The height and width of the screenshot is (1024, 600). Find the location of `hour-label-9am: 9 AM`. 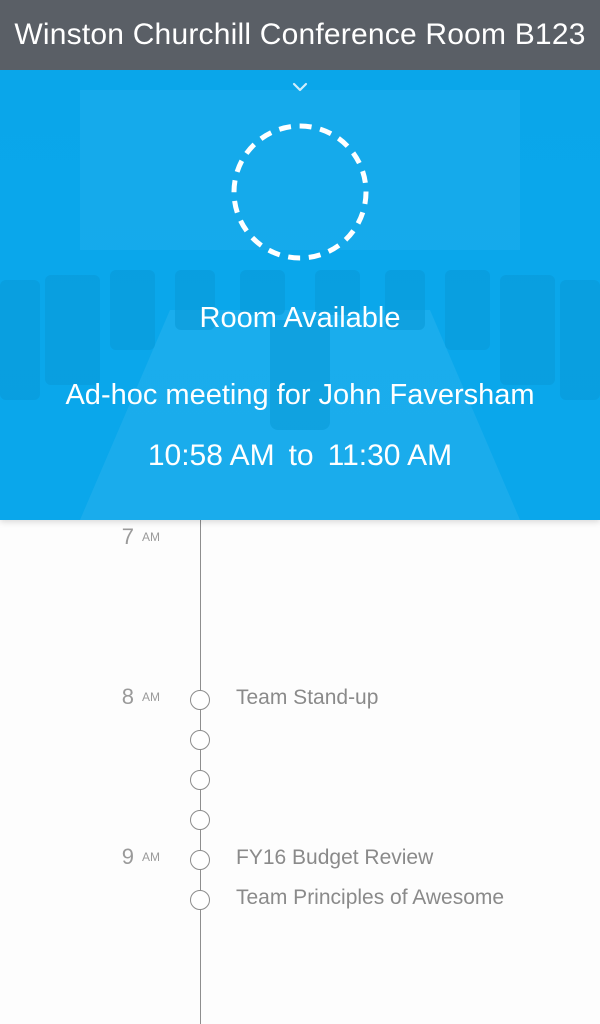

hour-label-9am: 9 AM is located at coordinates (80, 857).